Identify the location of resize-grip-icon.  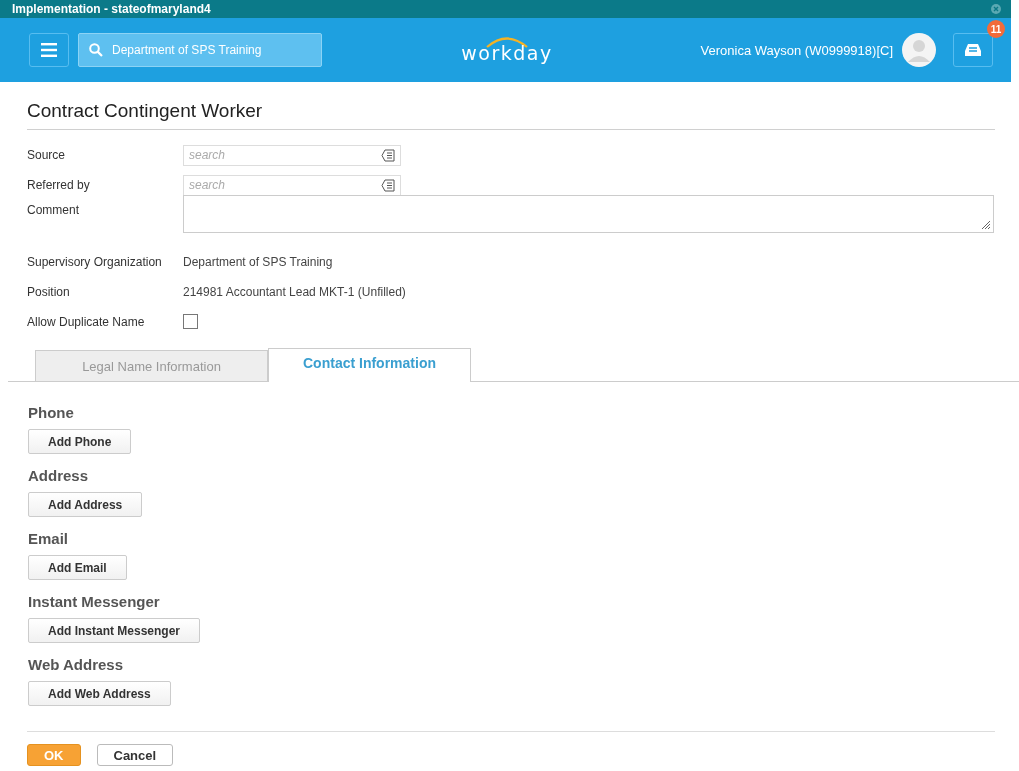
(985, 224).